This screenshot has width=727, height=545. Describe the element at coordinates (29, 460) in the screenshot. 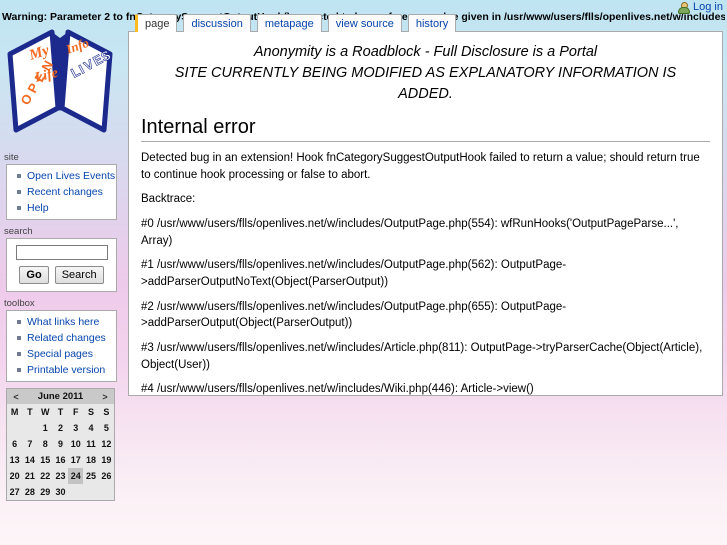

I see `calendar-day: 14` at that location.